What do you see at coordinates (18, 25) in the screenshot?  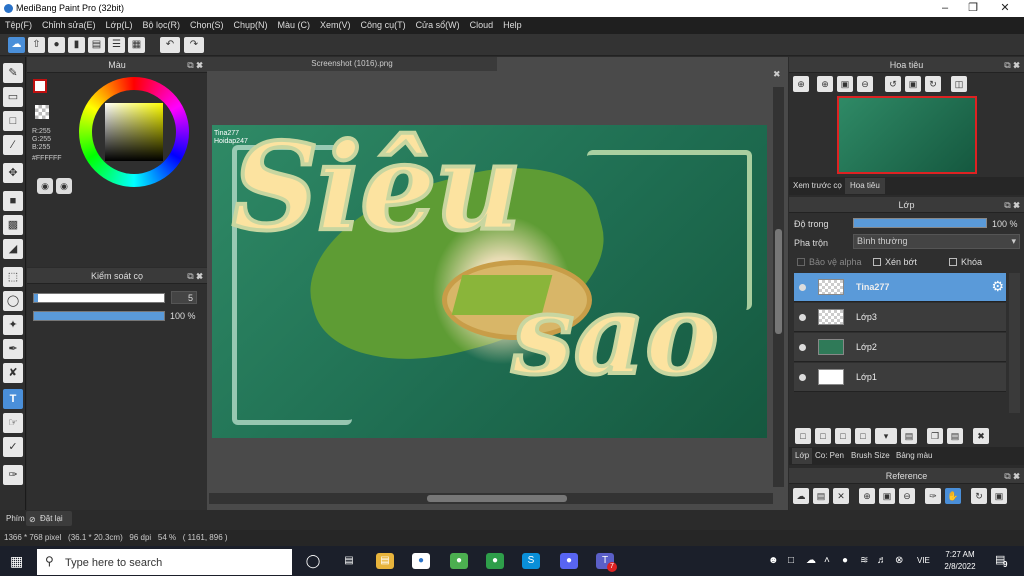 I see `menu-file: Tệp(F)` at bounding box center [18, 25].